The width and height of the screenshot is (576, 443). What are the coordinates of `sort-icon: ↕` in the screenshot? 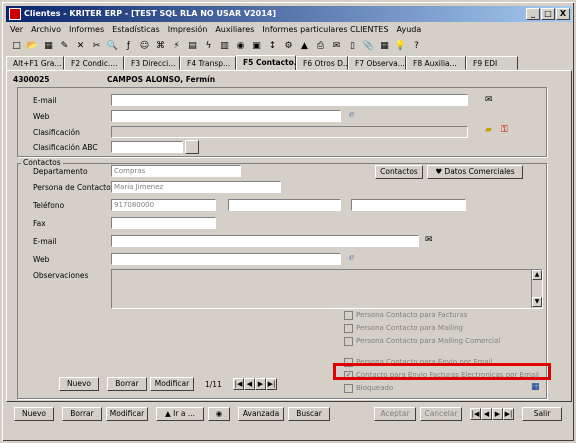 It's located at (272, 46).